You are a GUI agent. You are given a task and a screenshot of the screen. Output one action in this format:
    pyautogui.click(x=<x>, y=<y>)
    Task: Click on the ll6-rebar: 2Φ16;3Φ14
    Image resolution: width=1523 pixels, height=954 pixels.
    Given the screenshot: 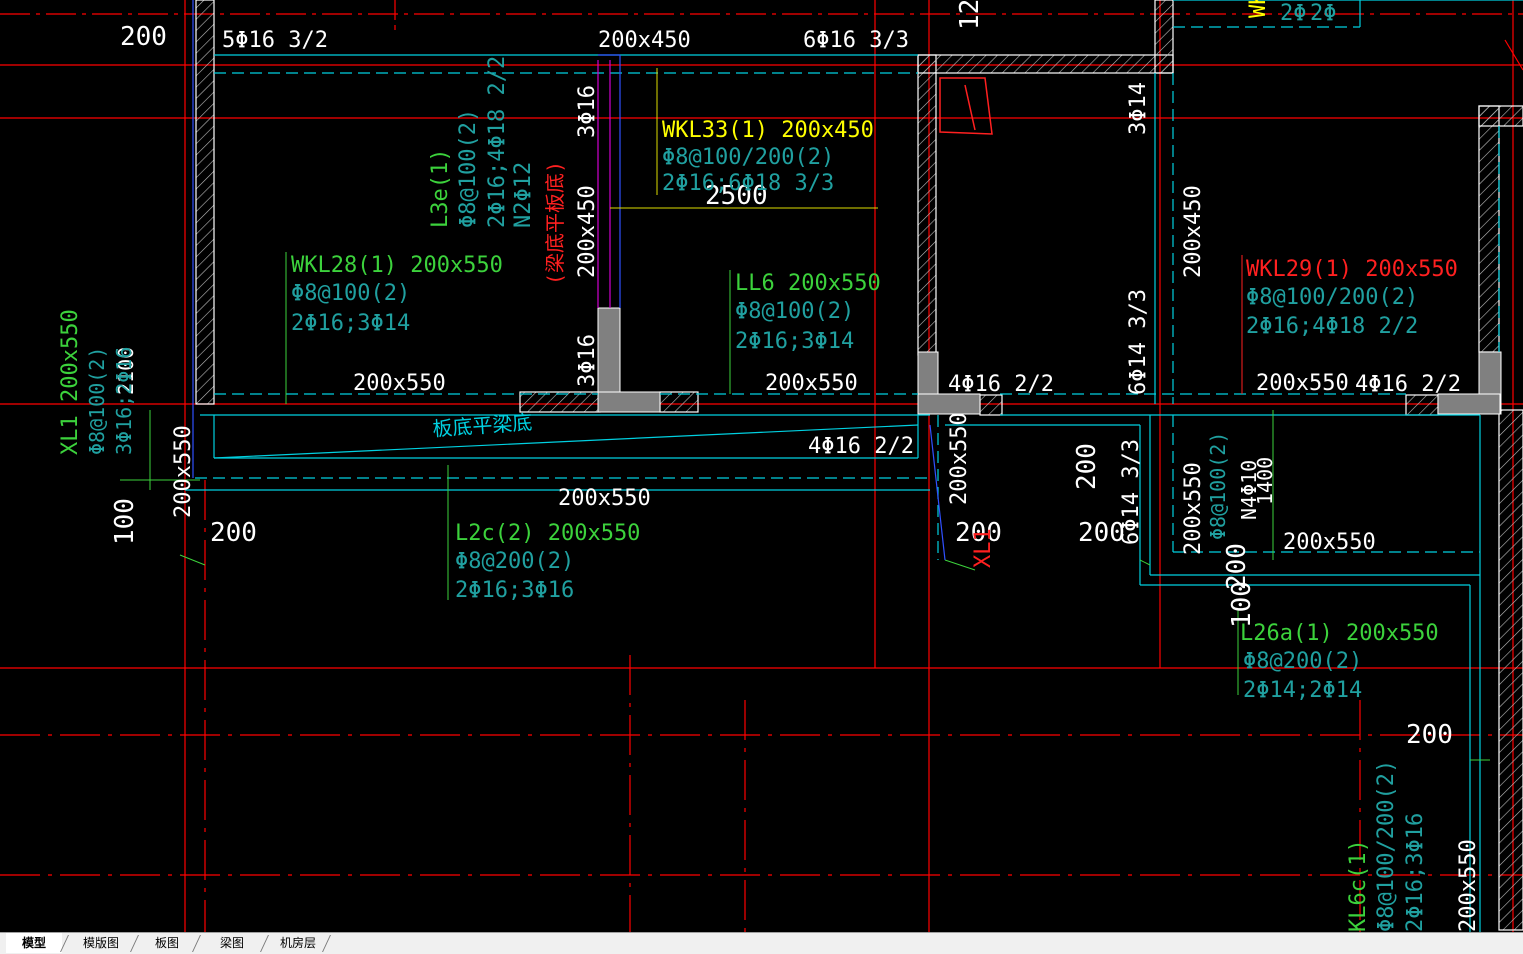 What is the action you would take?
    pyautogui.click(x=794, y=341)
    